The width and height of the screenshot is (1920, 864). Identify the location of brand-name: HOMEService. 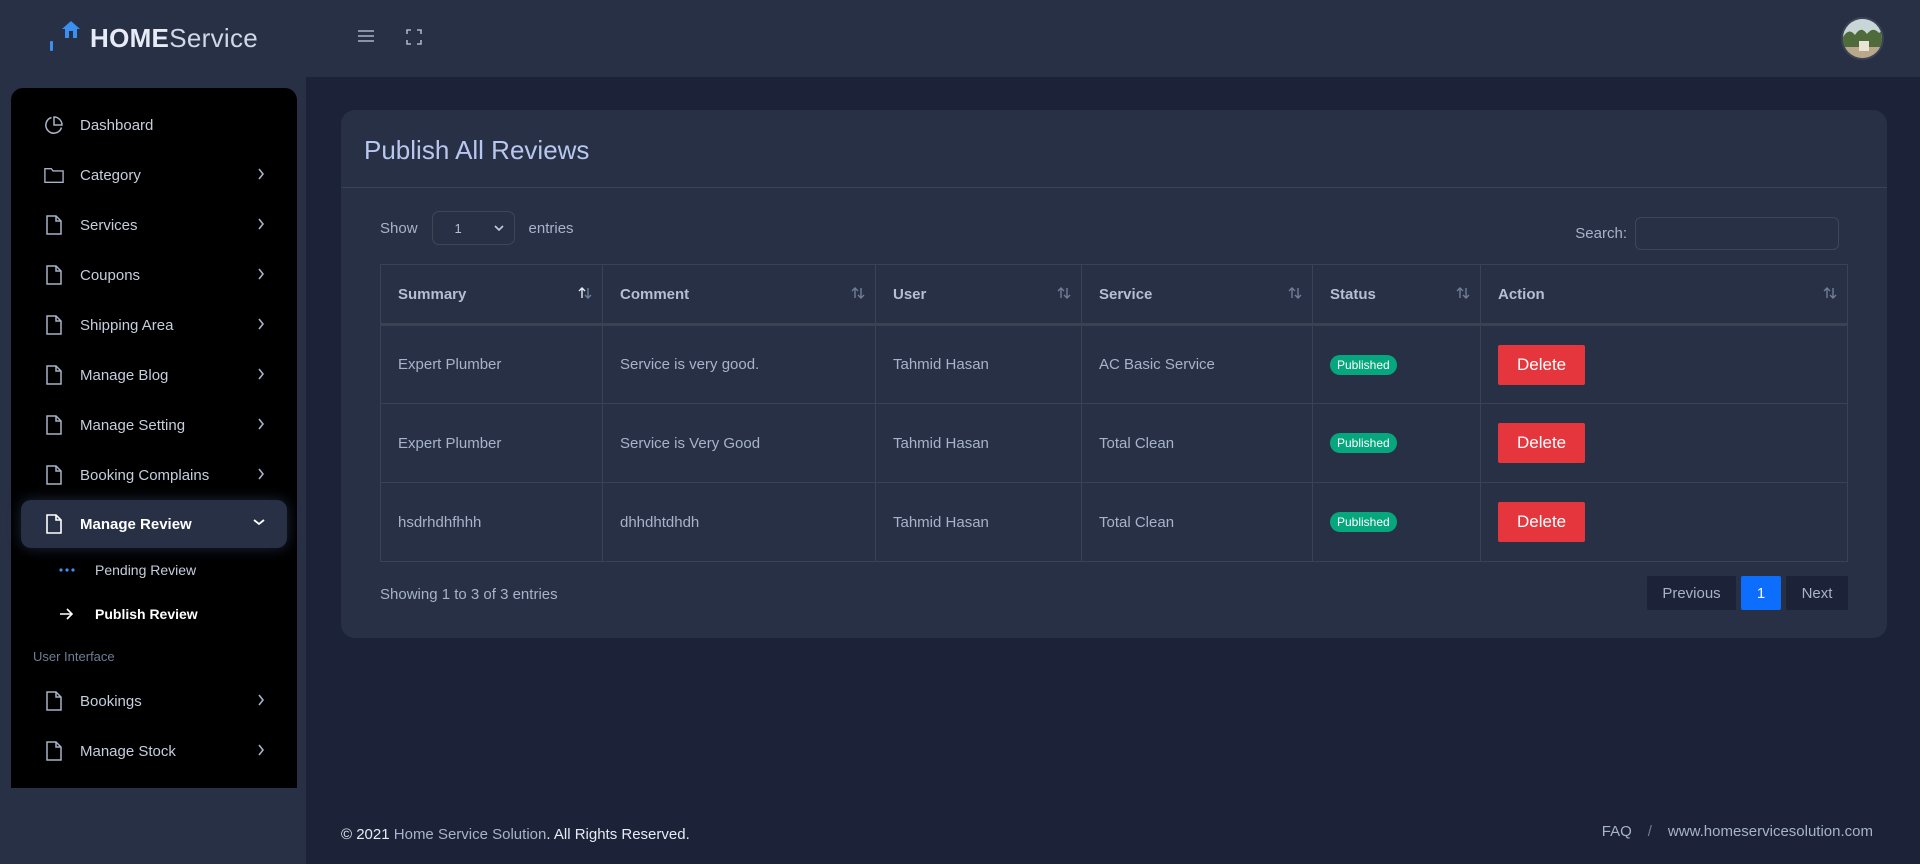
(174, 37).